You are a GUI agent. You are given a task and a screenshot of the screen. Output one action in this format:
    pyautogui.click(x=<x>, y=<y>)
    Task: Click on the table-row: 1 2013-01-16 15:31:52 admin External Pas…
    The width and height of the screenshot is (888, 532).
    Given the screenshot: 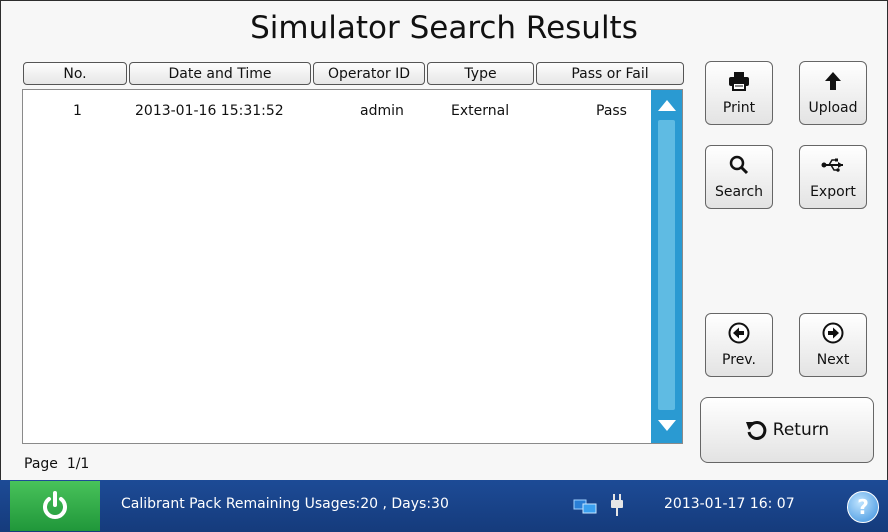 What is the action you would take?
    pyautogui.click(x=338, y=111)
    